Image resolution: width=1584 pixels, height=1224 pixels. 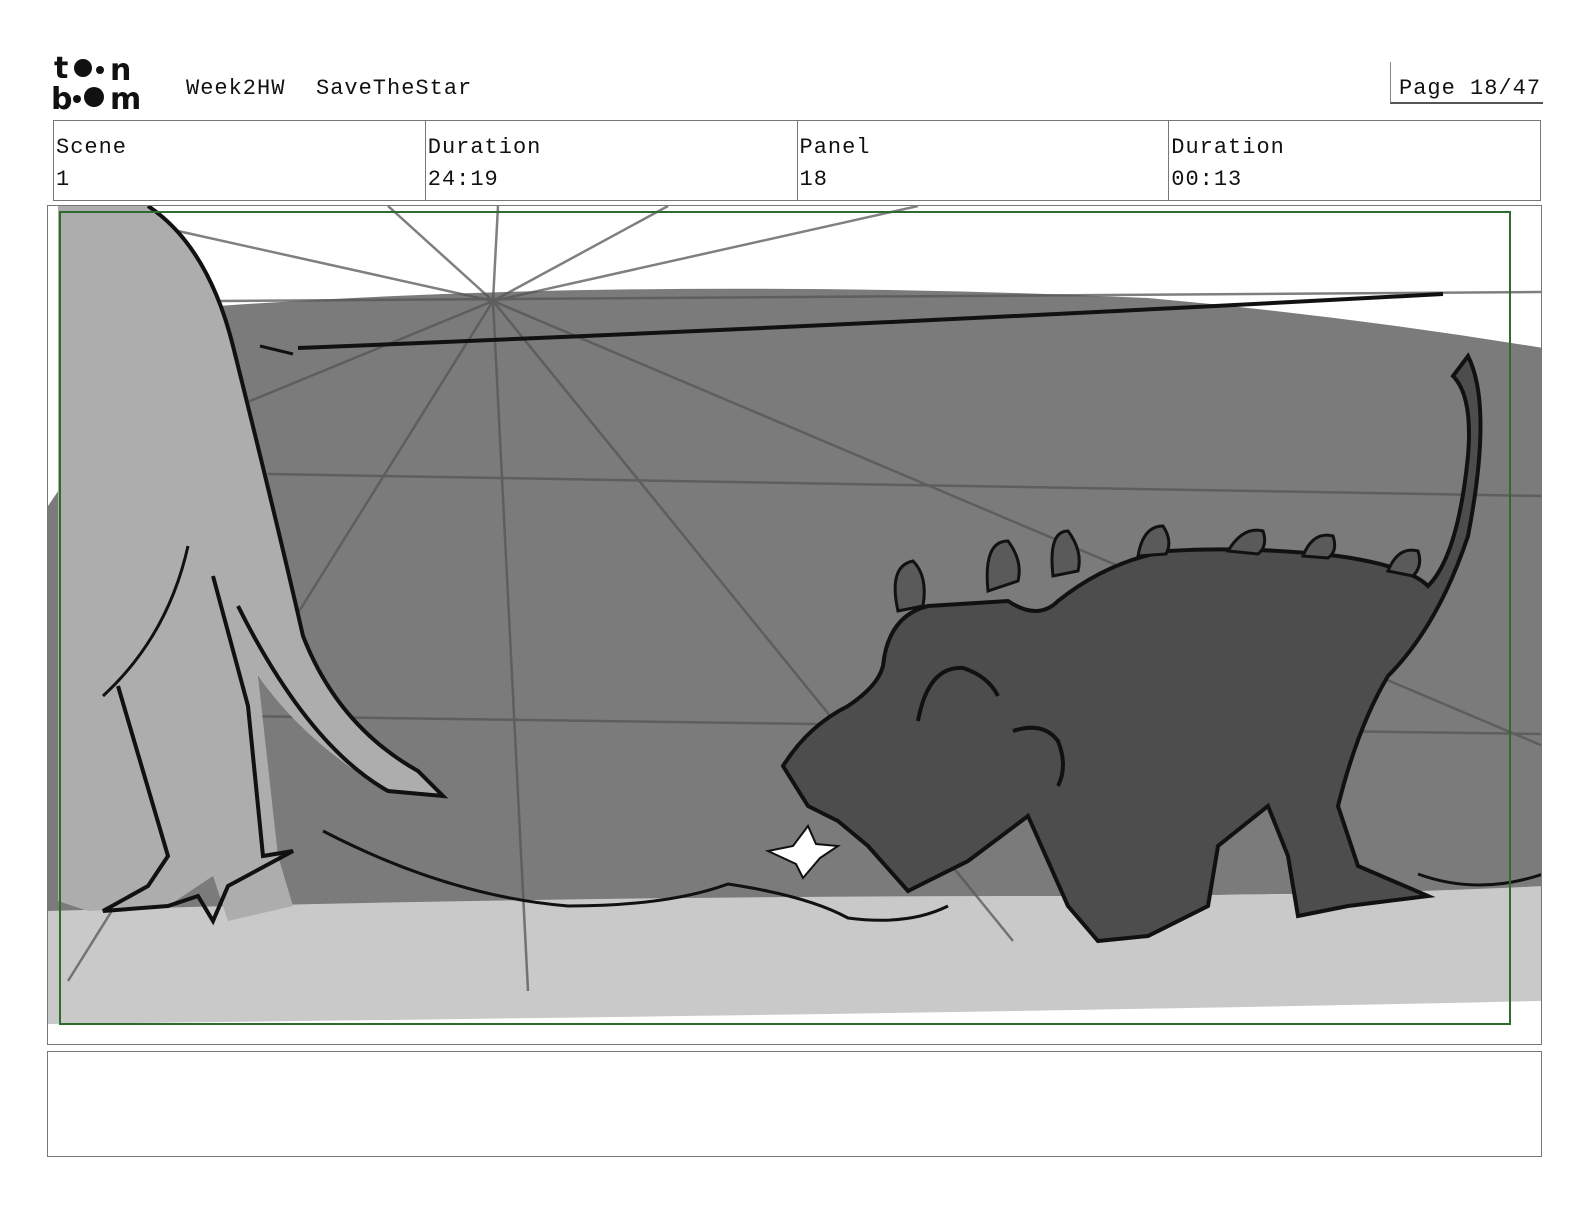 I want to click on panel-cell: Panel 18, so click(x=984, y=160).